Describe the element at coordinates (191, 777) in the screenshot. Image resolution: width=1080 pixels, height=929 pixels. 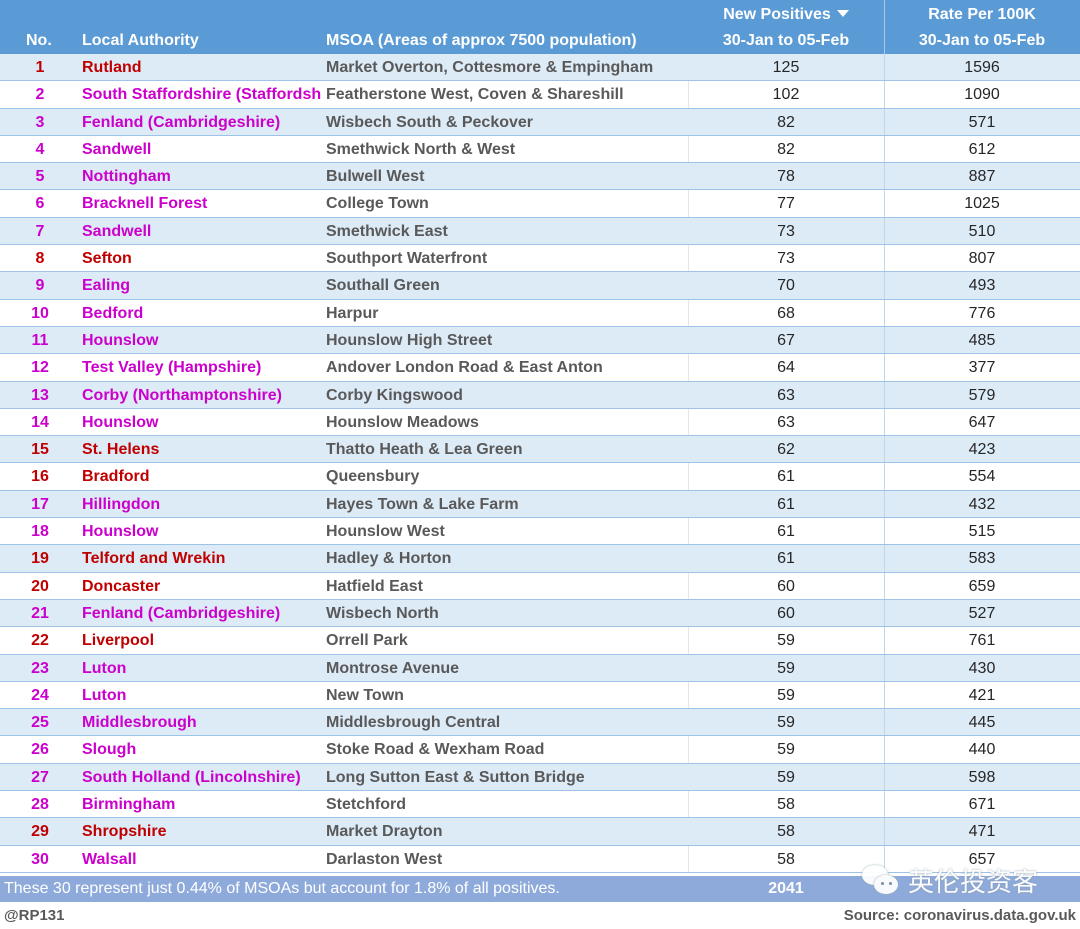
I see `local-authority-cell: South Holland (Lincolnshire)` at that location.